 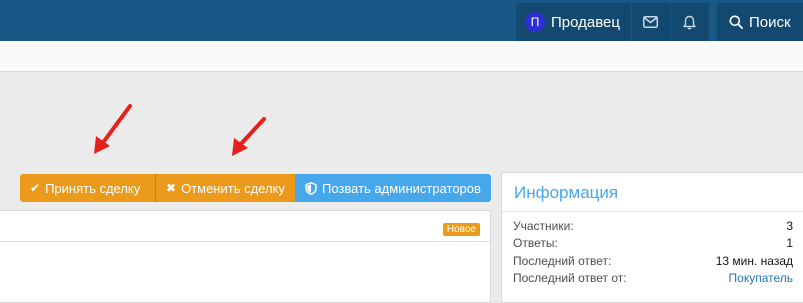 What do you see at coordinates (653, 226) in the screenshot?
I see `info-row-participants: Участники: 3` at bounding box center [653, 226].